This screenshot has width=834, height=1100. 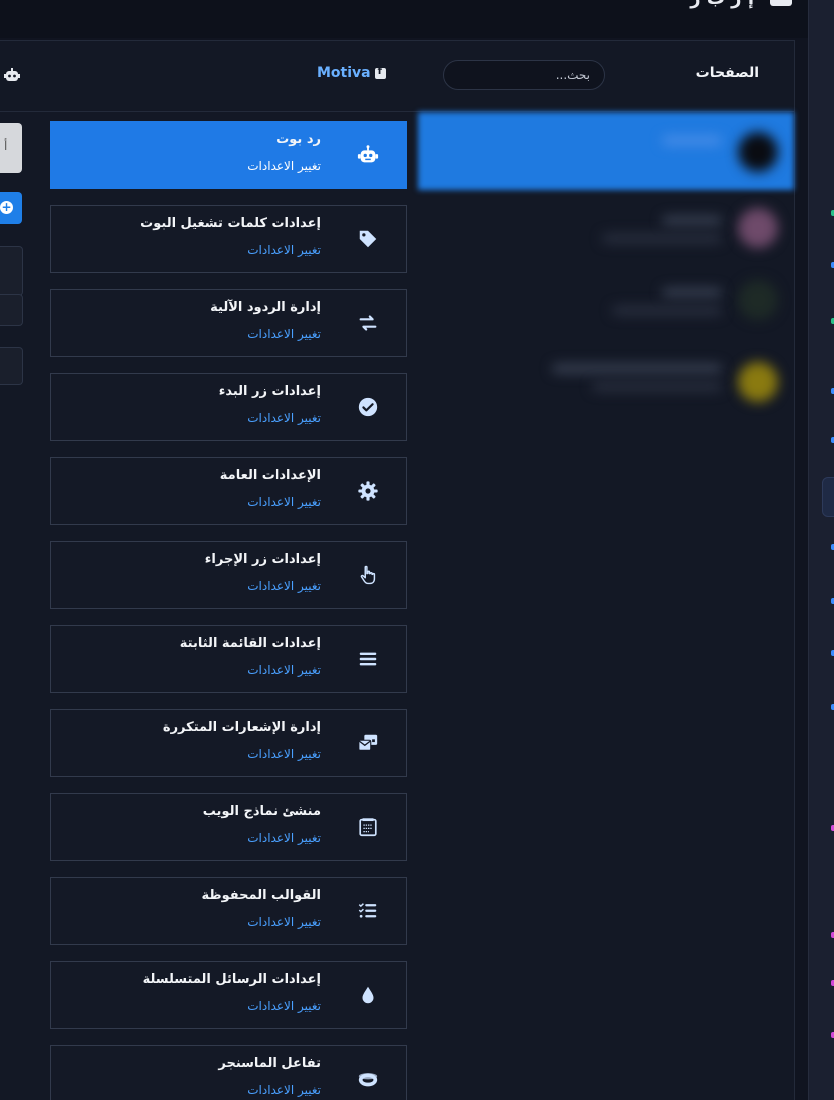 What do you see at coordinates (368, 491) in the screenshot?
I see `gear-icon` at bounding box center [368, 491].